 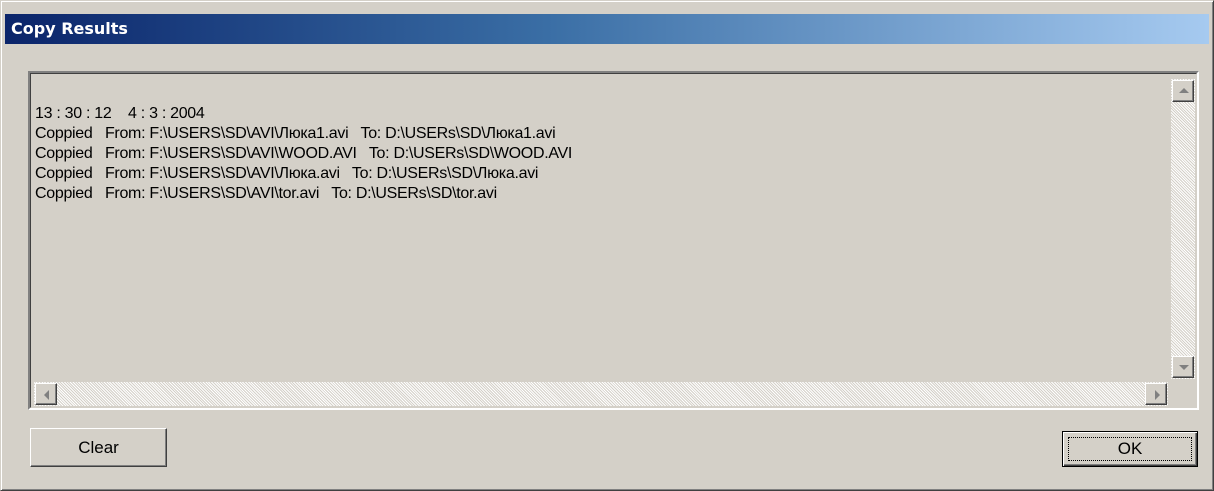 I want to click on window-title: Copy Results, so click(x=69, y=28).